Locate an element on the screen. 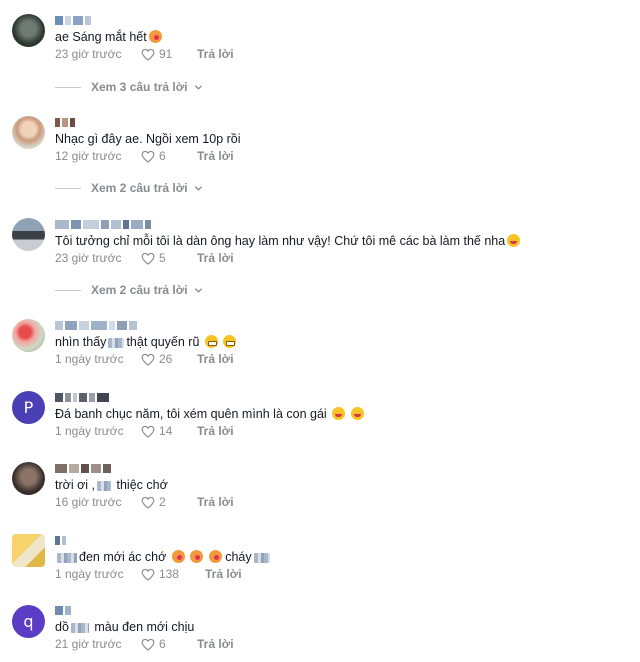 This screenshot has height=662, width=640. like-count: 14 is located at coordinates (166, 431).